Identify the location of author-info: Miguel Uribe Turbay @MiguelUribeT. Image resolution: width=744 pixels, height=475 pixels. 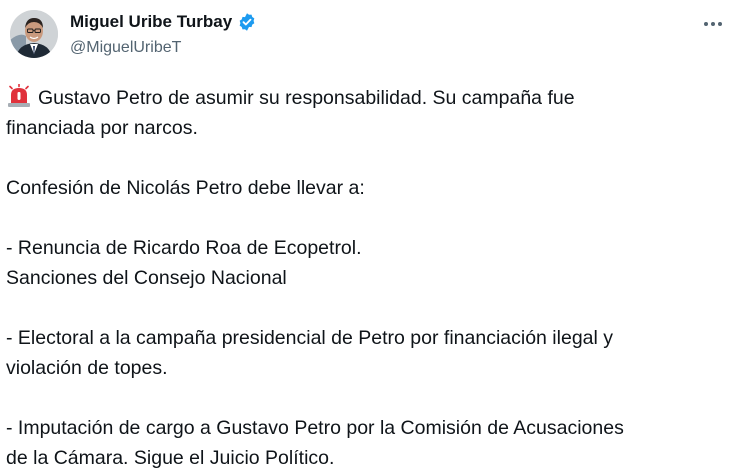
(163, 34).